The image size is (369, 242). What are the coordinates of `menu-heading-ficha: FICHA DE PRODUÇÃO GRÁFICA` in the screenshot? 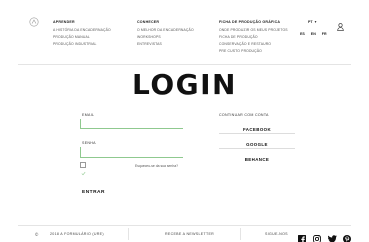 It's located at (253, 22).